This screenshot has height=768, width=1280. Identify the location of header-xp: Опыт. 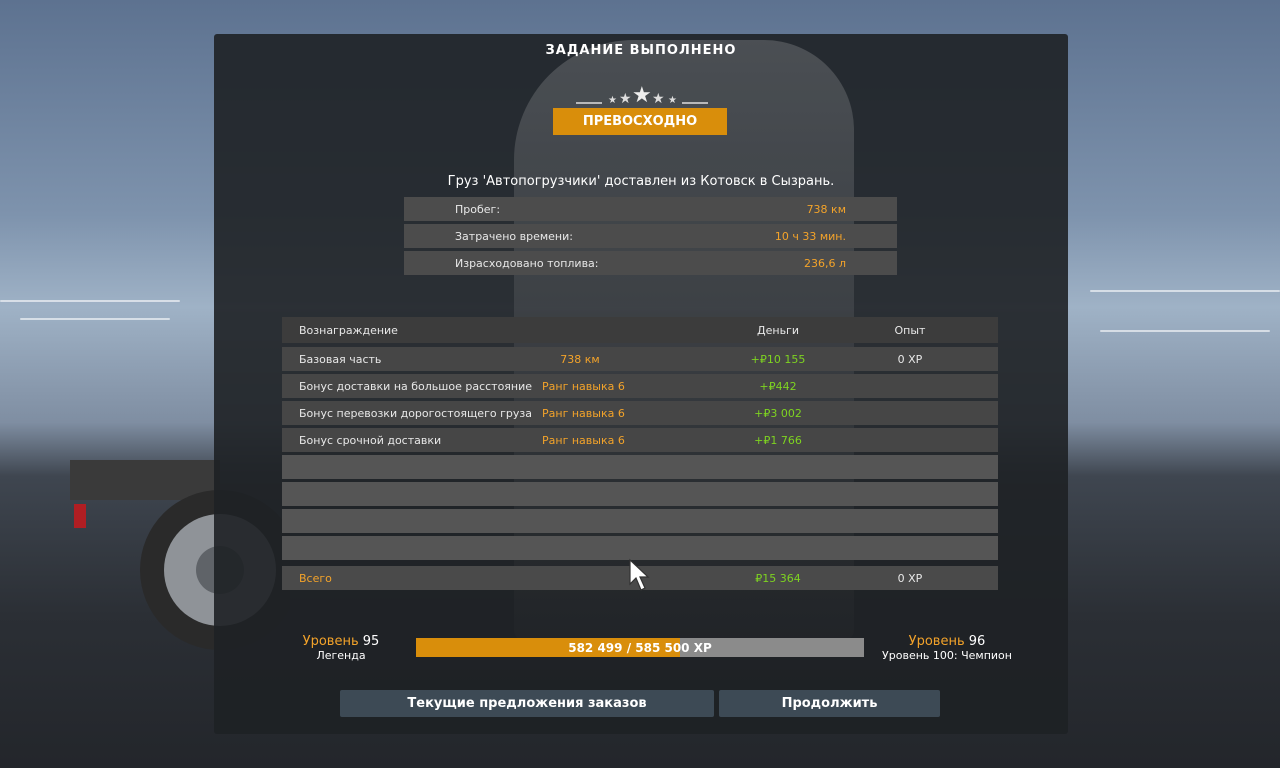
(910, 330).